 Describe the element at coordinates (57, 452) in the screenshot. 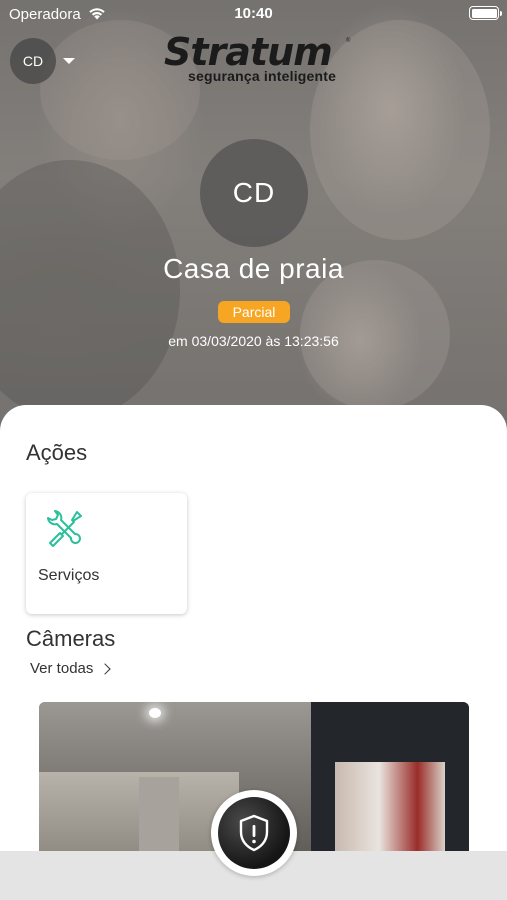

I see `actions-title: Ações` at that location.